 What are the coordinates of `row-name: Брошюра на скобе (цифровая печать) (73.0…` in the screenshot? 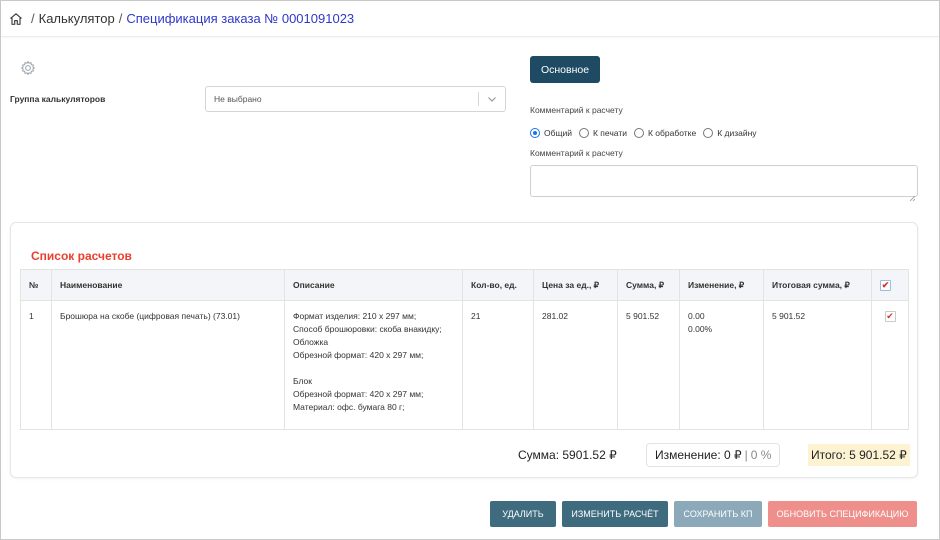 It's located at (168, 365).